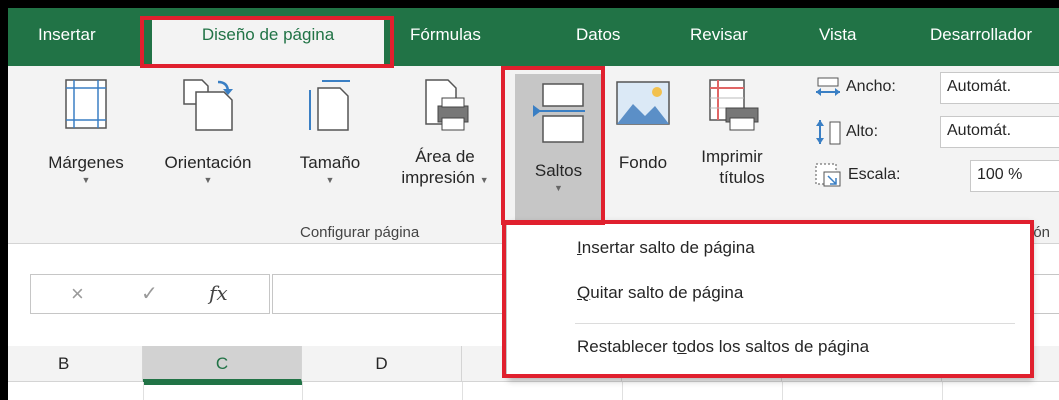 The height and width of the screenshot is (400, 1059). I want to click on alto-select: Automát., so click(999, 132).